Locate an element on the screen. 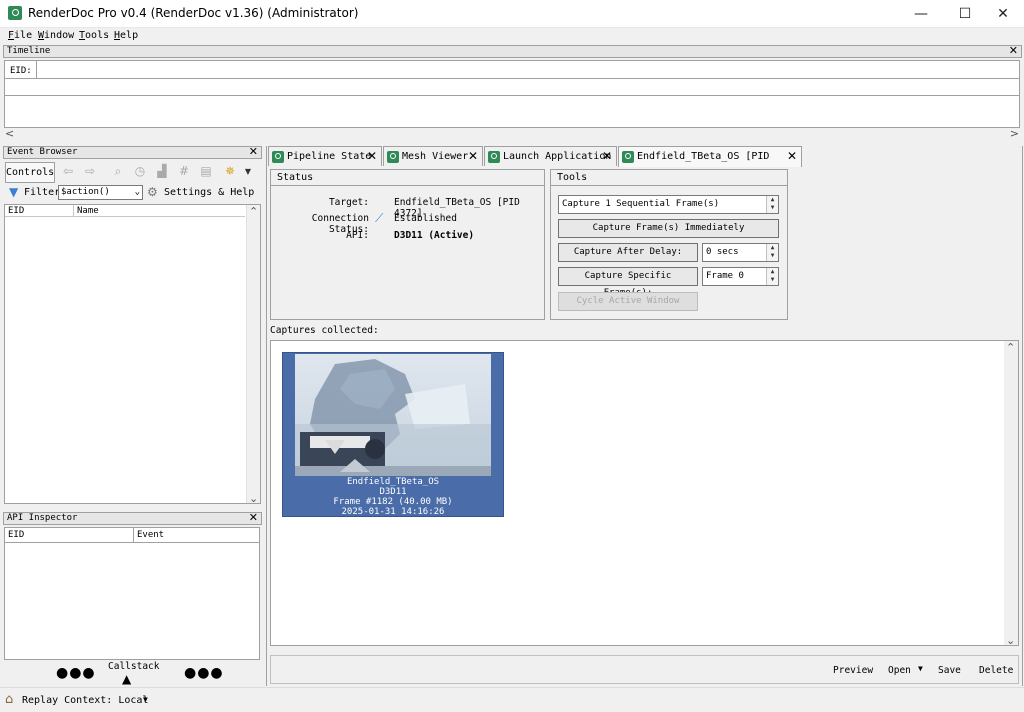 The height and width of the screenshot is (712, 1024). tab-pipeline-state: Pipeline State ✕ is located at coordinates (325, 156).